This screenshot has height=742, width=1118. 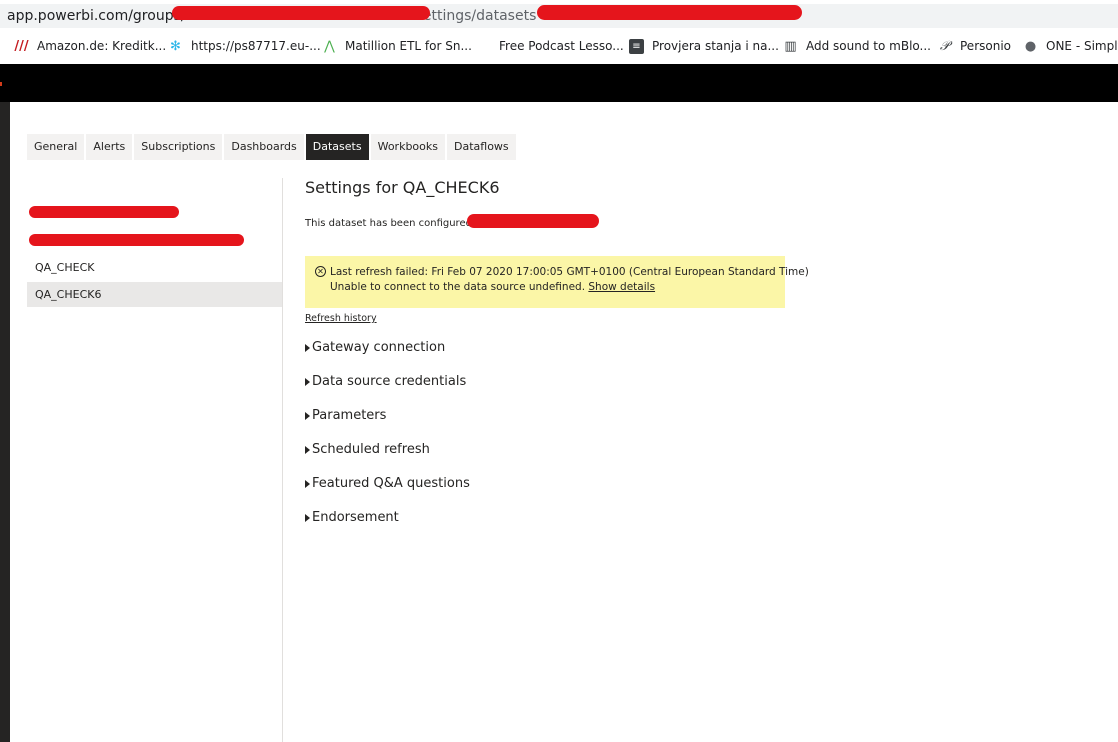 What do you see at coordinates (349, 415) in the screenshot?
I see `section-label: Parameters` at bounding box center [349, 415].